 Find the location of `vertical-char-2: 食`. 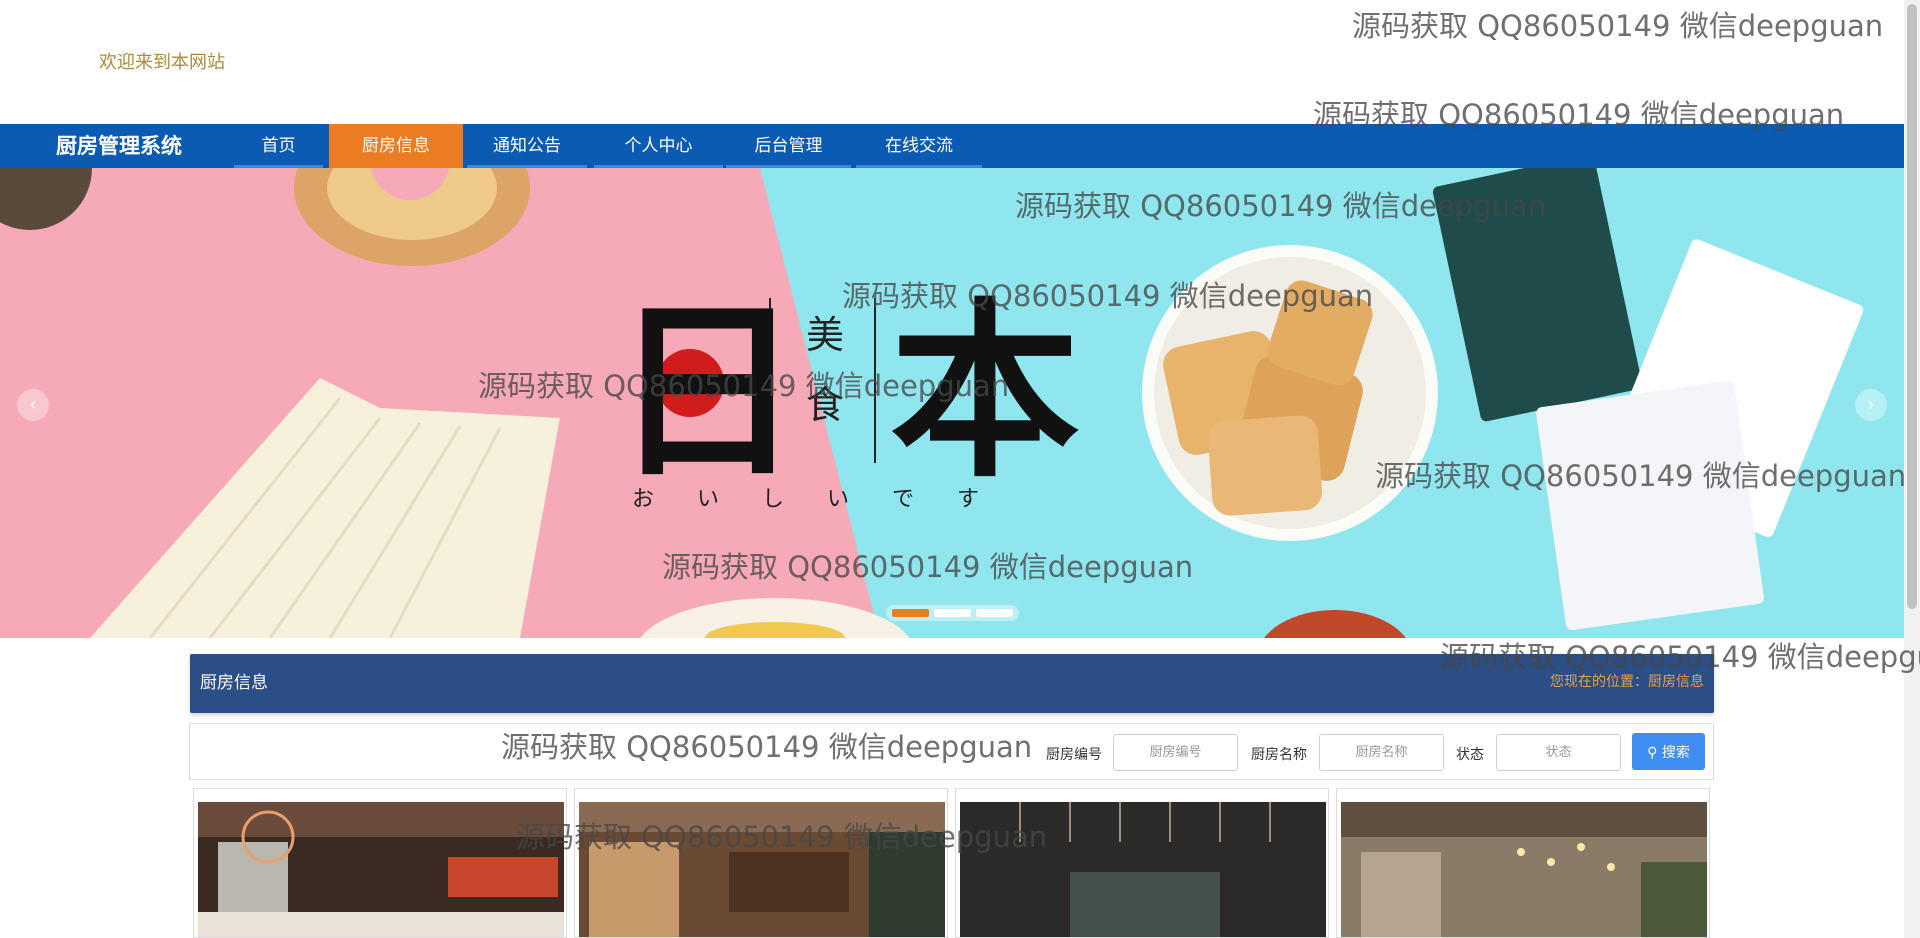

vertical-char-2: 食 is located at coordinates (825, 405).